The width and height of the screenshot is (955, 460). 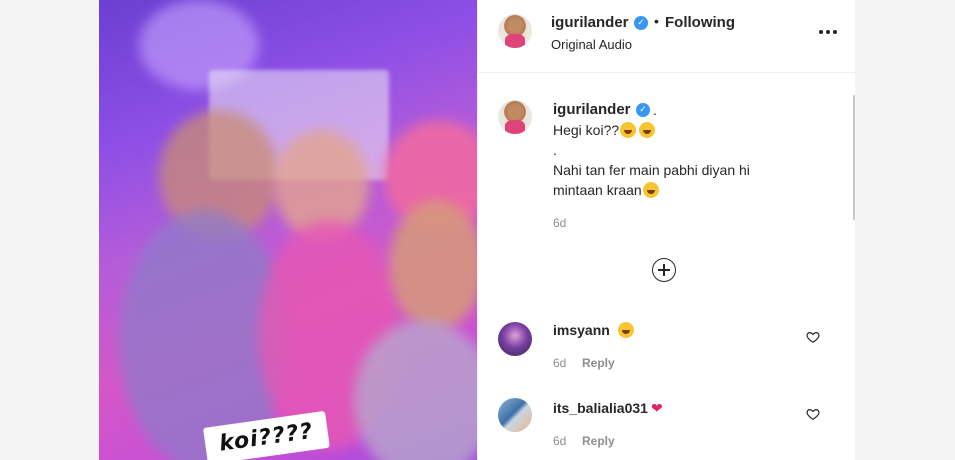 I want to click on comment-username: its_balialia031, so click(x=600, y=408).